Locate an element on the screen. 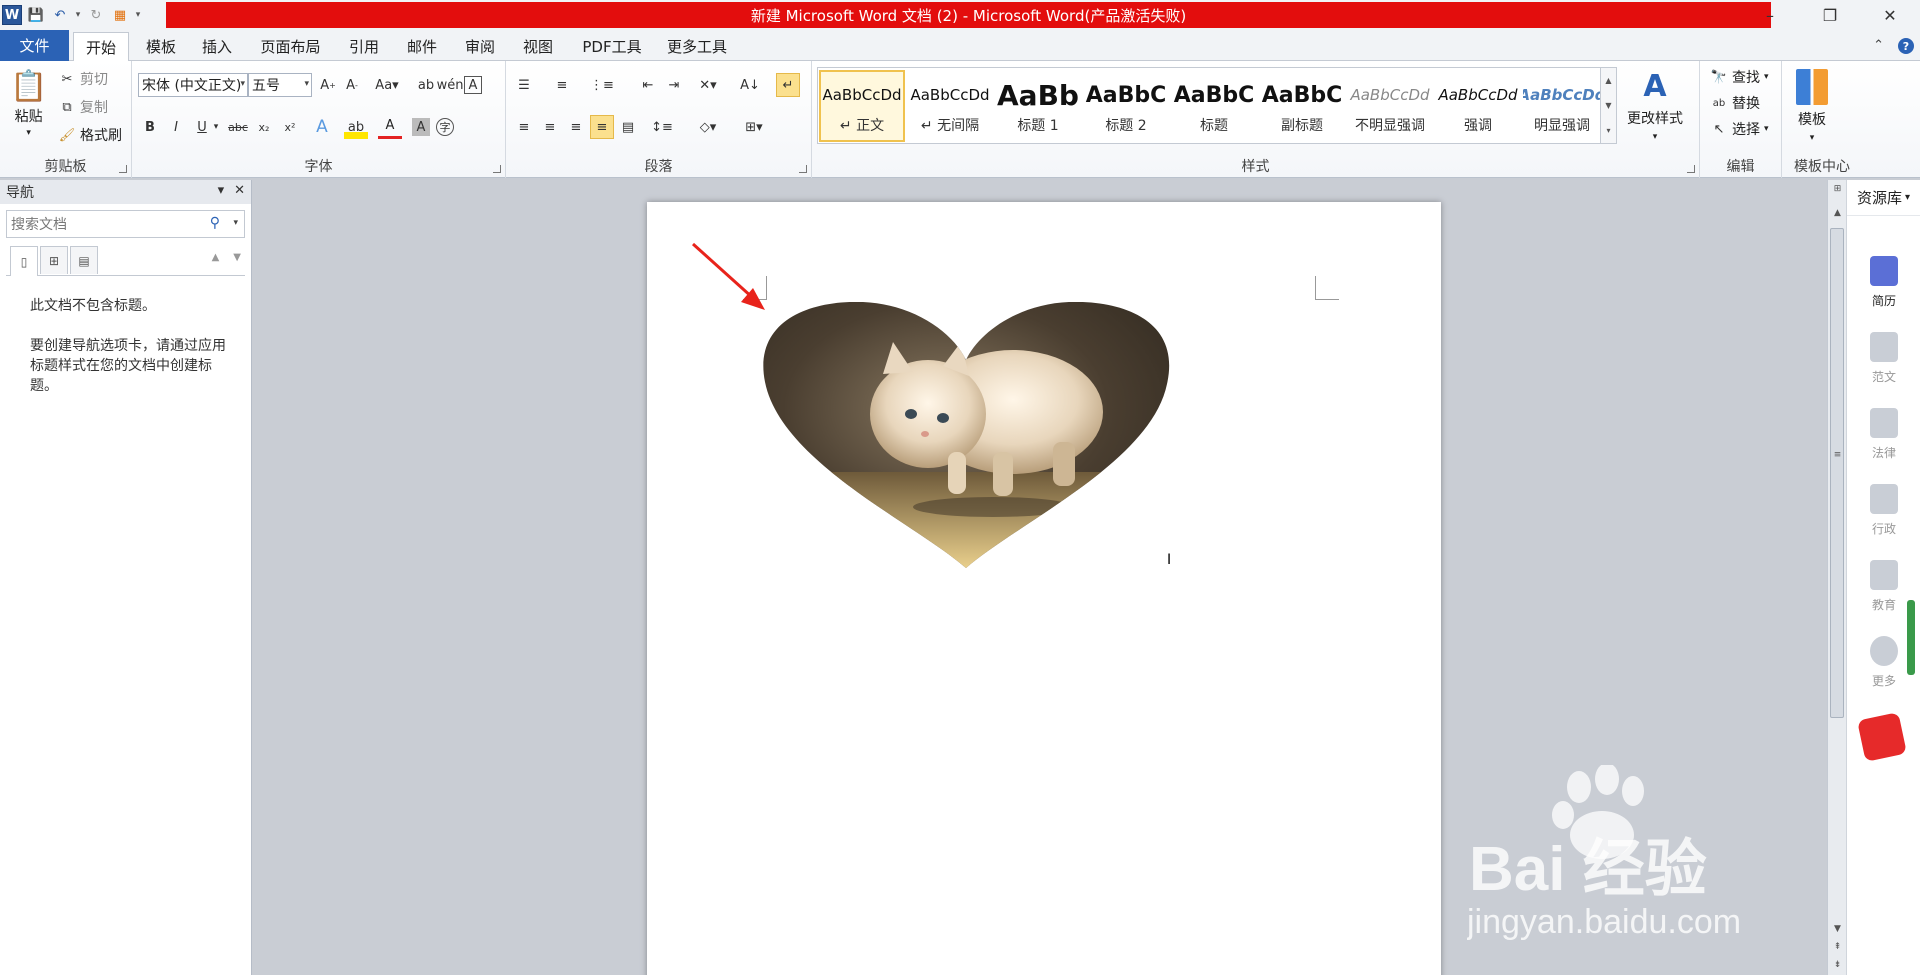 This screenshot has width=1920, height=975. superscript-icon: x² is located at coordinates (290, 127).